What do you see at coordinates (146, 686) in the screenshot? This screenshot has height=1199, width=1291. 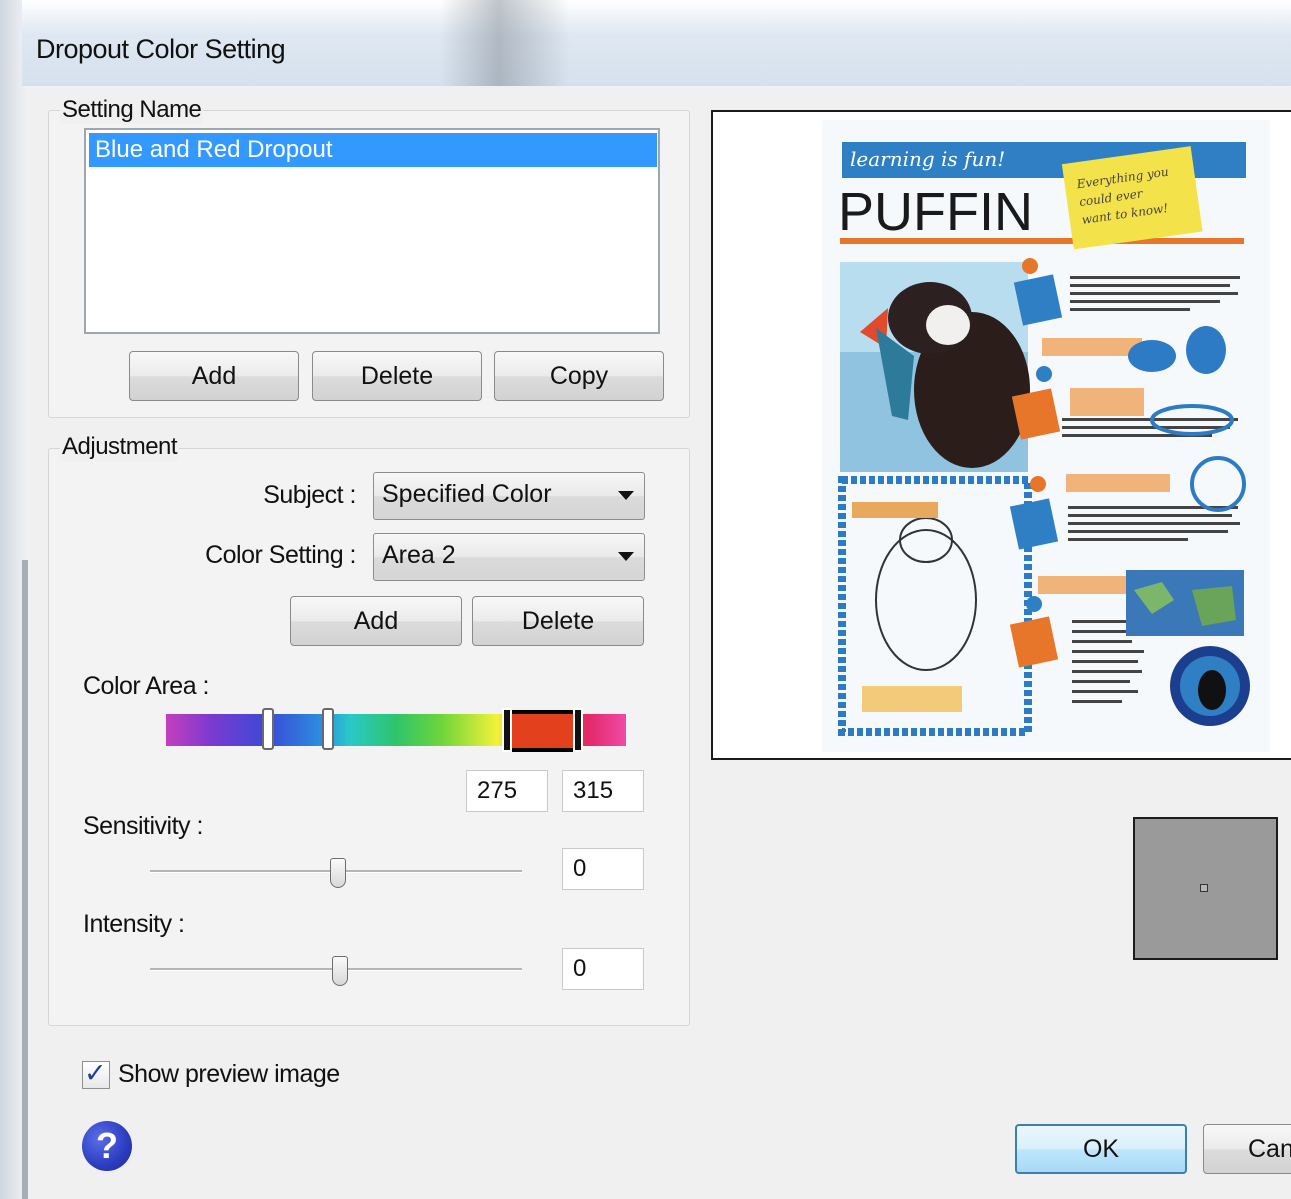 I see `color-area-label: Color Area :` at bounding box center [146, 686].